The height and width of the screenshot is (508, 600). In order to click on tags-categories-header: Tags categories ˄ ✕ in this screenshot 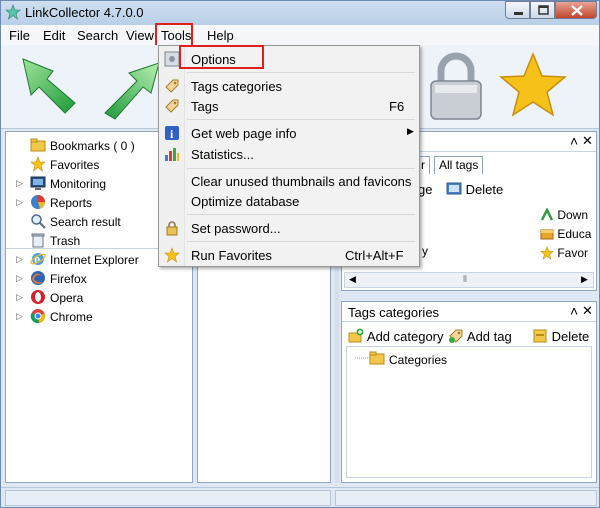, I will do `click(469, 312)`.